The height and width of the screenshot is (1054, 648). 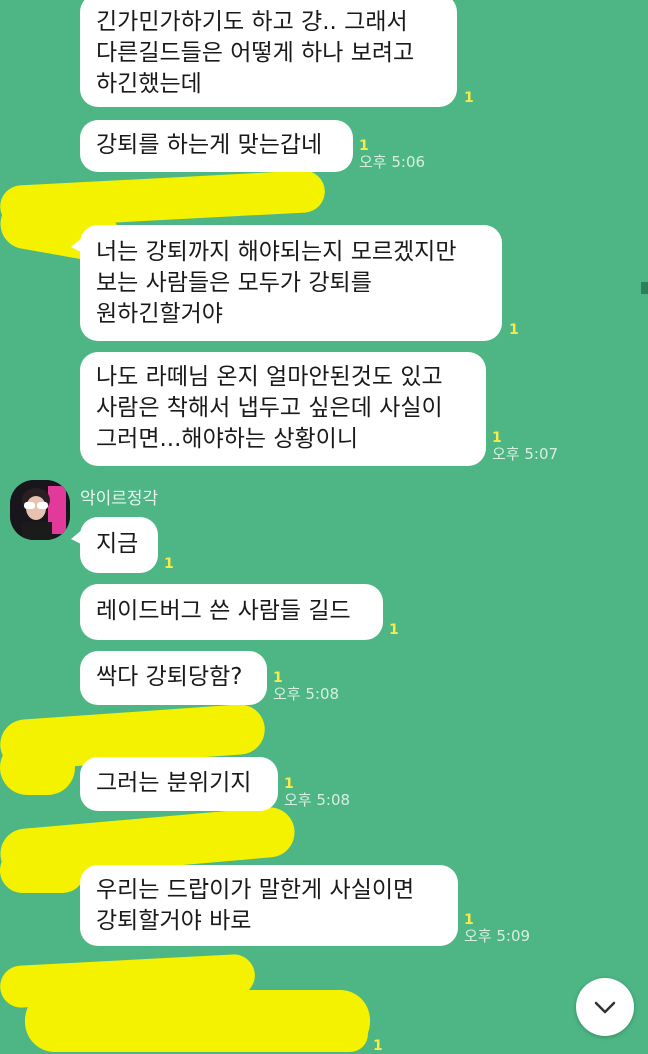 I want to click on message-bubble: 강퇴를 하는게 맞는갑네, so click(x=216, y=146).